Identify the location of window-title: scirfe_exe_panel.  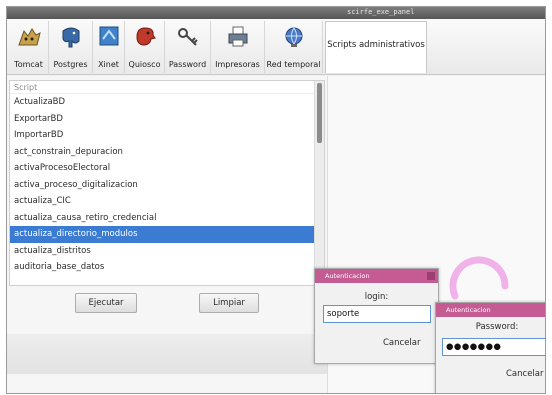
(381, 12).